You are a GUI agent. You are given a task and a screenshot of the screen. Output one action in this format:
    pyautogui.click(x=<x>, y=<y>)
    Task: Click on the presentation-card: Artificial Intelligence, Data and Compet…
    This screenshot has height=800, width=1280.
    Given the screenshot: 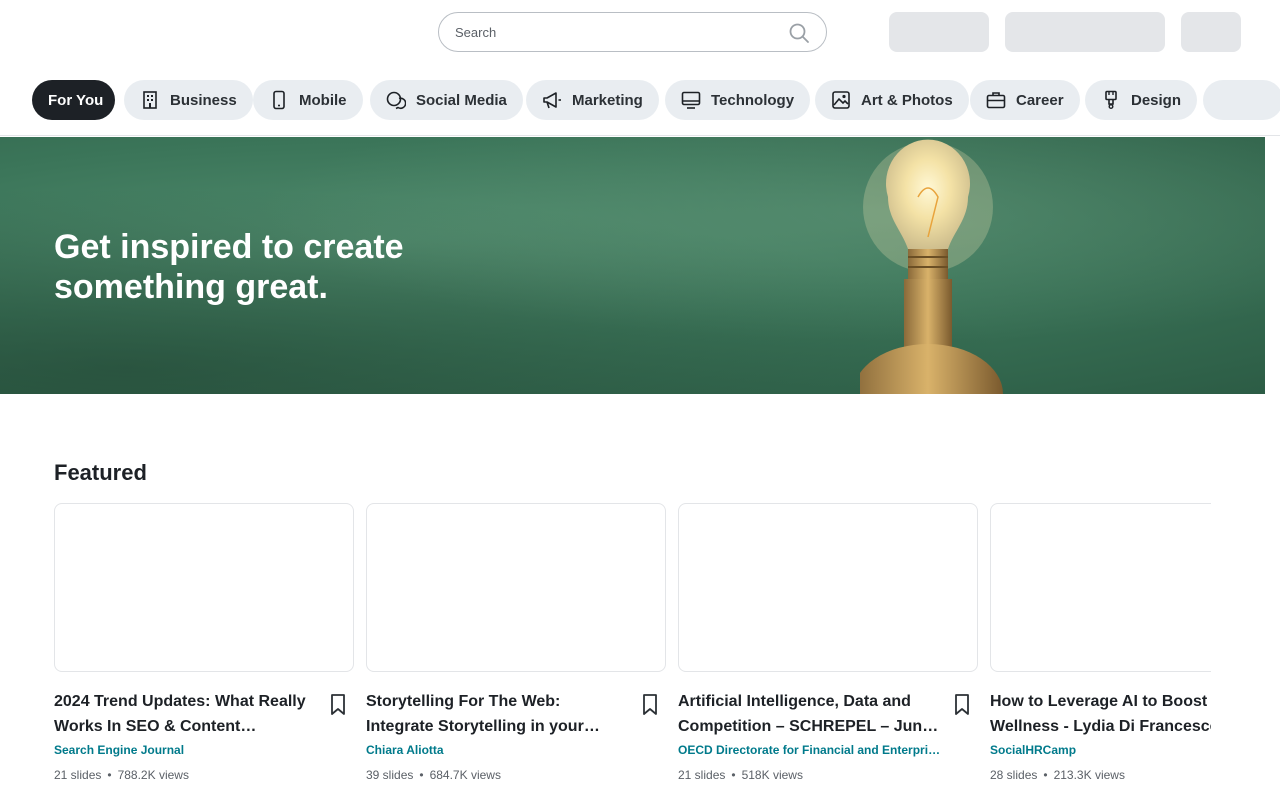 What is the action you would take?
    pyautogui.click(x=828, y=642)
    